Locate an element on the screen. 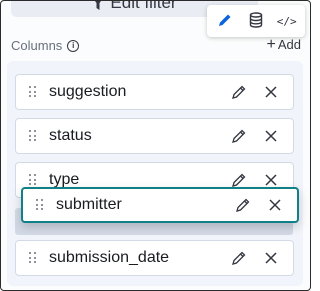 This screenshot has width=320, height=291. column-name: submitter is located at coordinates (89, 204).